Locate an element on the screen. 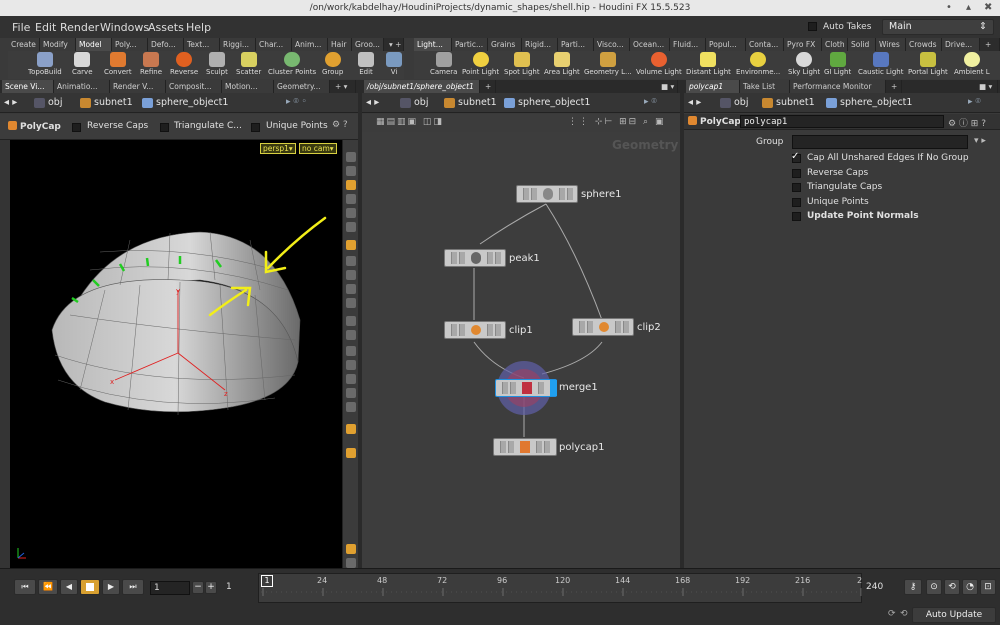  params-add-tab-button: + is located at coordinates (895, 86).